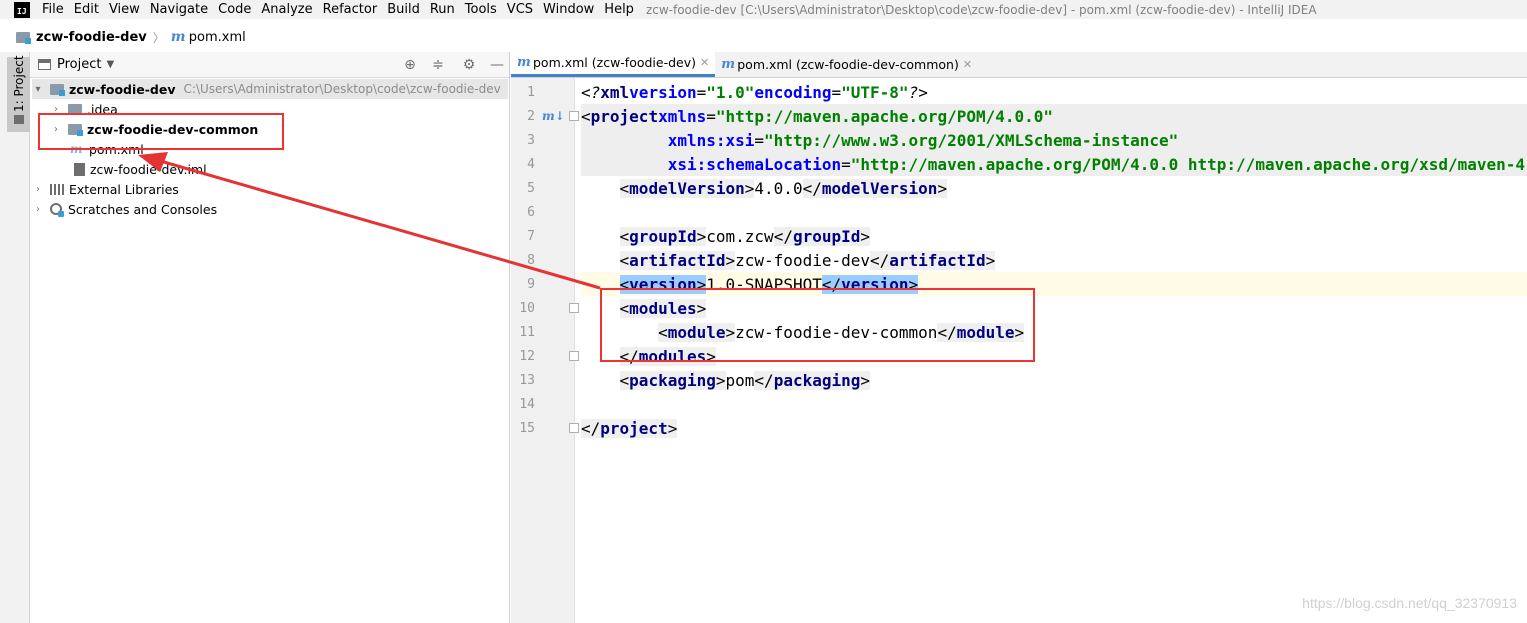 The width and height of the screenshot is (1527, 623). I want to click on tab-label: pom.xml (zcw-foodie-dev), so click(615, 62).